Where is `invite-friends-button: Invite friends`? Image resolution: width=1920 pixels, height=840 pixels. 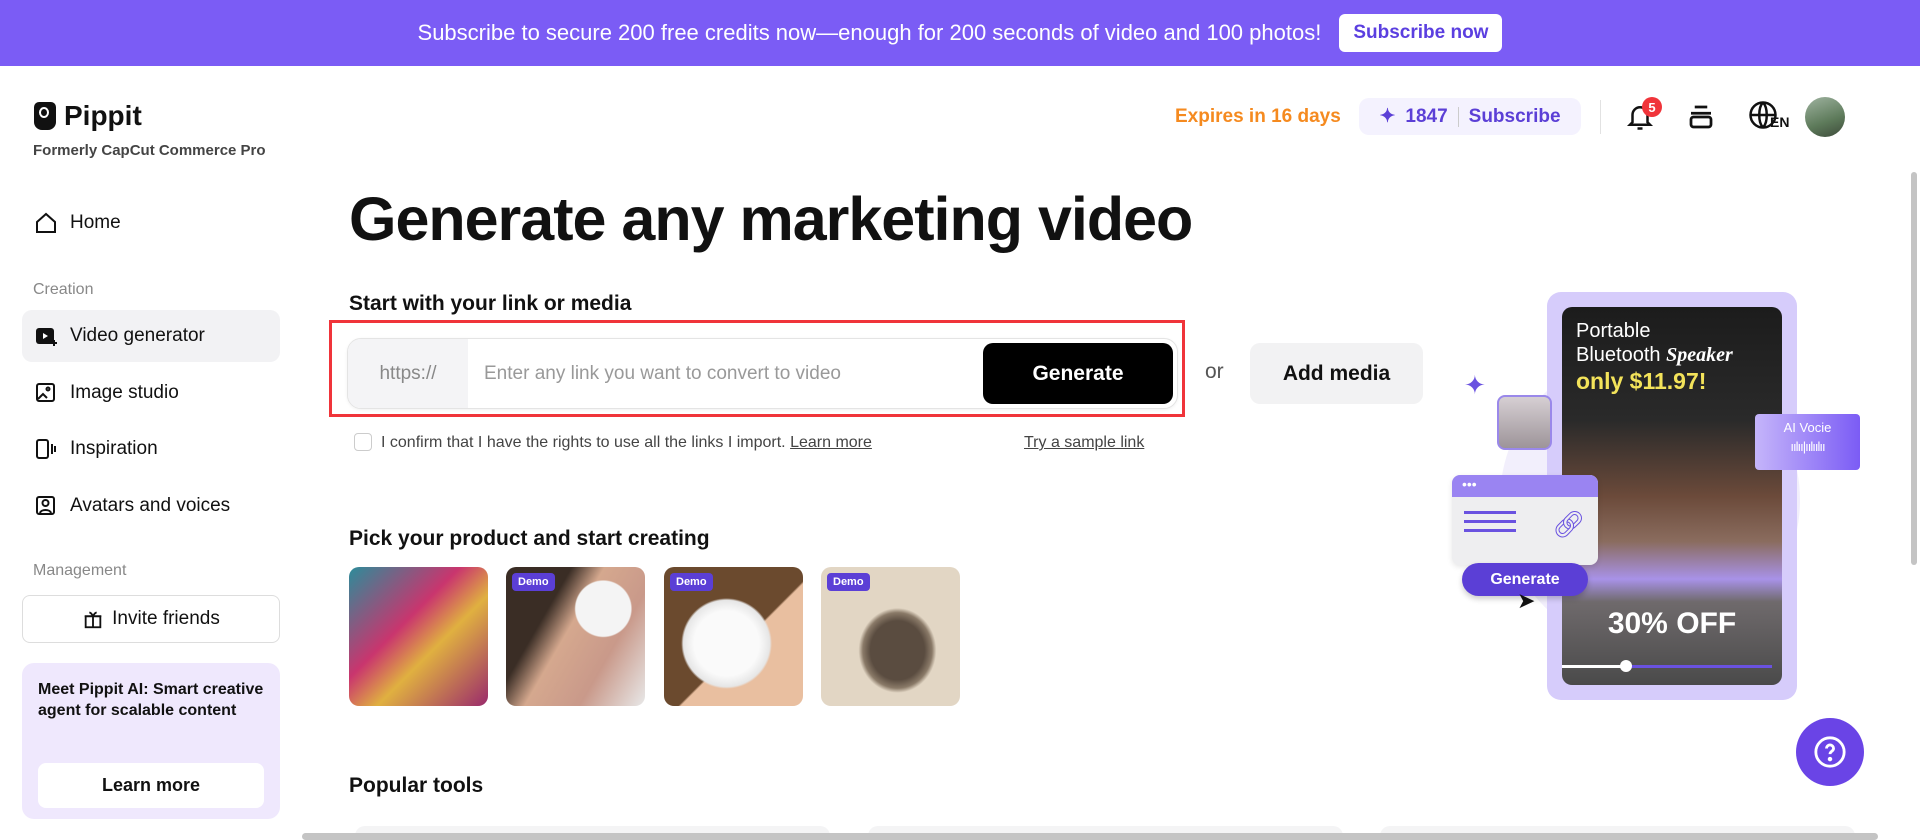
invite-friends-button: Invite friends is located at coordinates (151, 619).